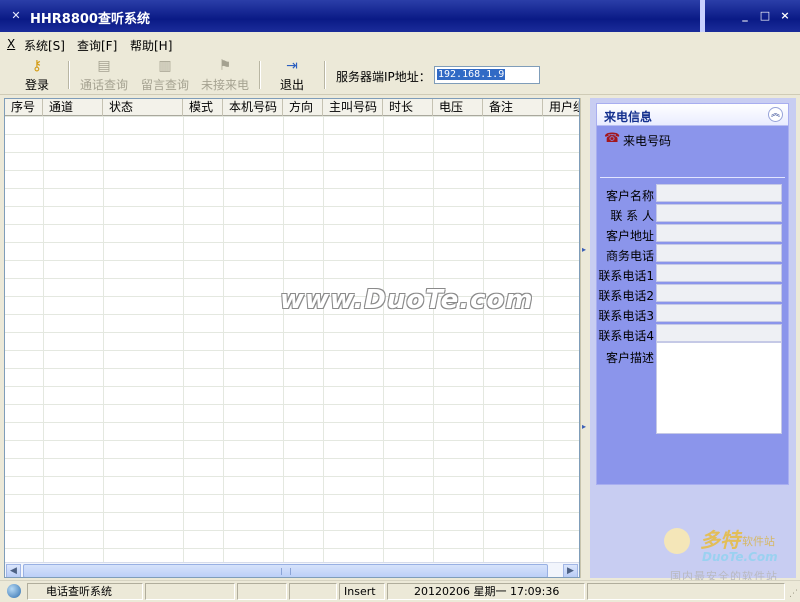 The image size is (800, 602). I want to click on caller-number-label: 来电号码, so click(647, 141).